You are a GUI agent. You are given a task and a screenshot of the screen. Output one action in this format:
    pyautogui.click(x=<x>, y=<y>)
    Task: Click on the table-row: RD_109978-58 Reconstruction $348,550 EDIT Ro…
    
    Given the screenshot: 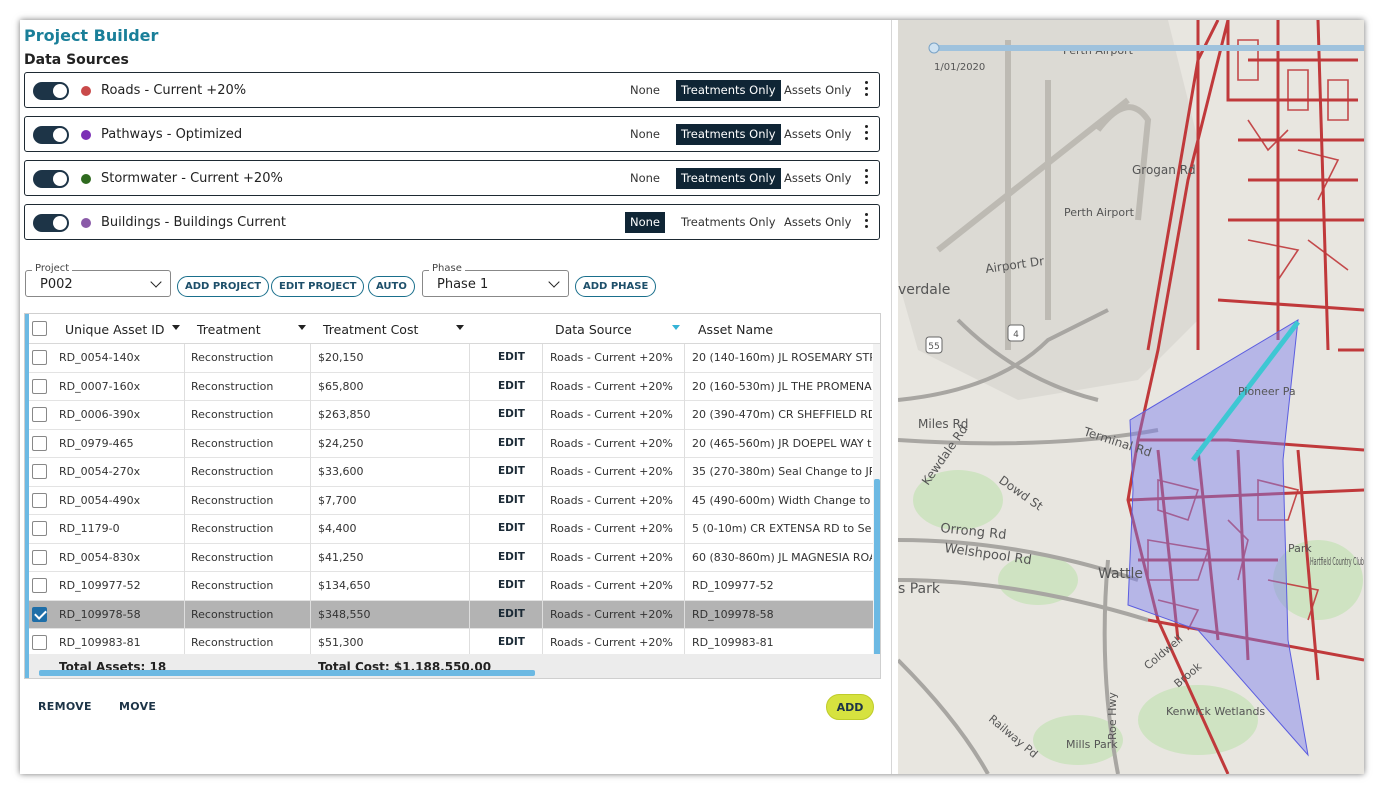 What is the action you would take?
    pyautogui.click(x=451, y=614)
    